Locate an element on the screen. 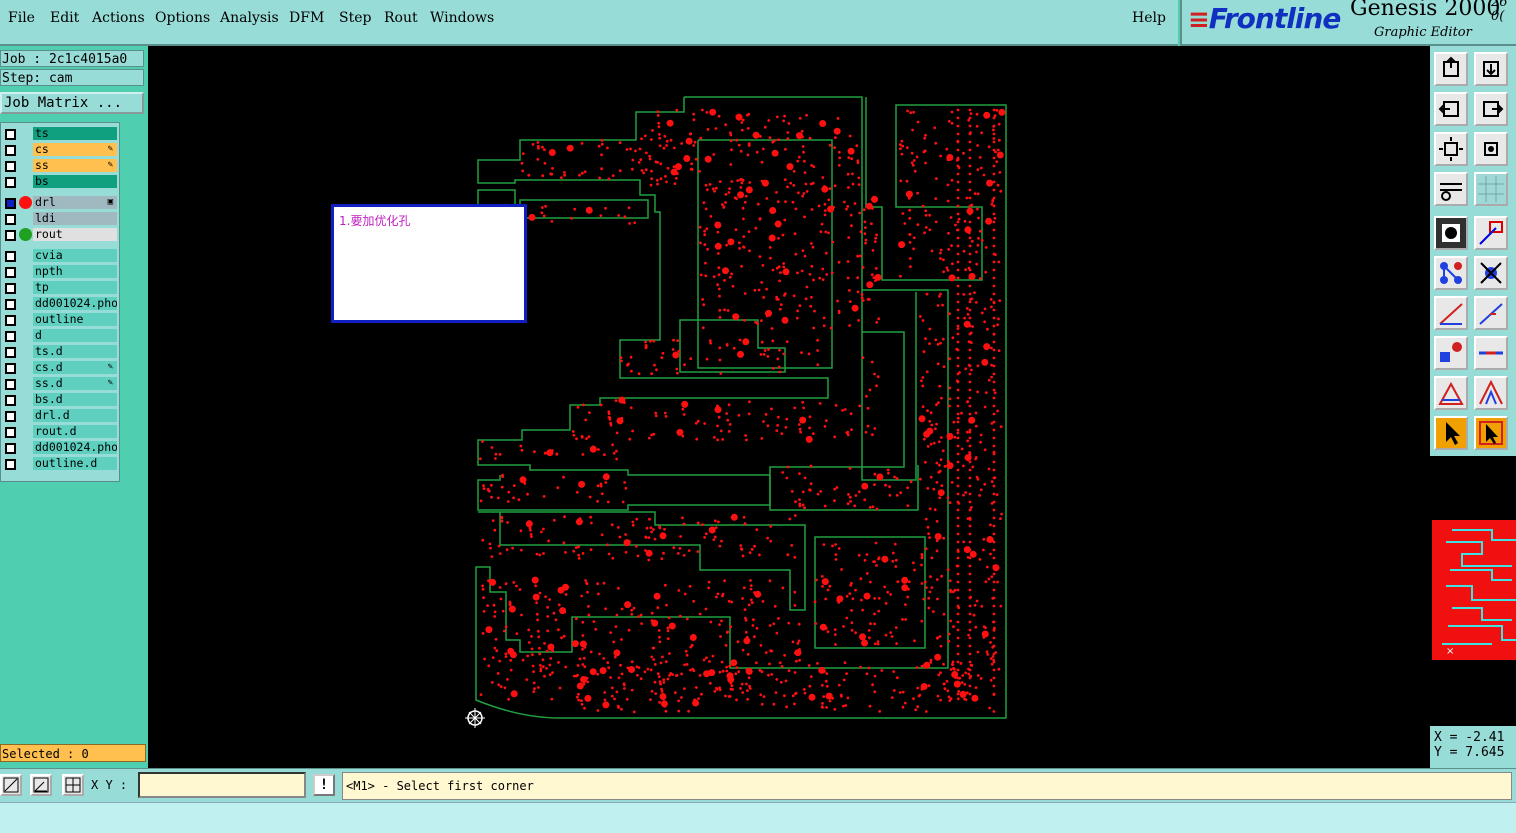 The image size is (1516, 833). angle-icon is located at coordinates (1491, 393).